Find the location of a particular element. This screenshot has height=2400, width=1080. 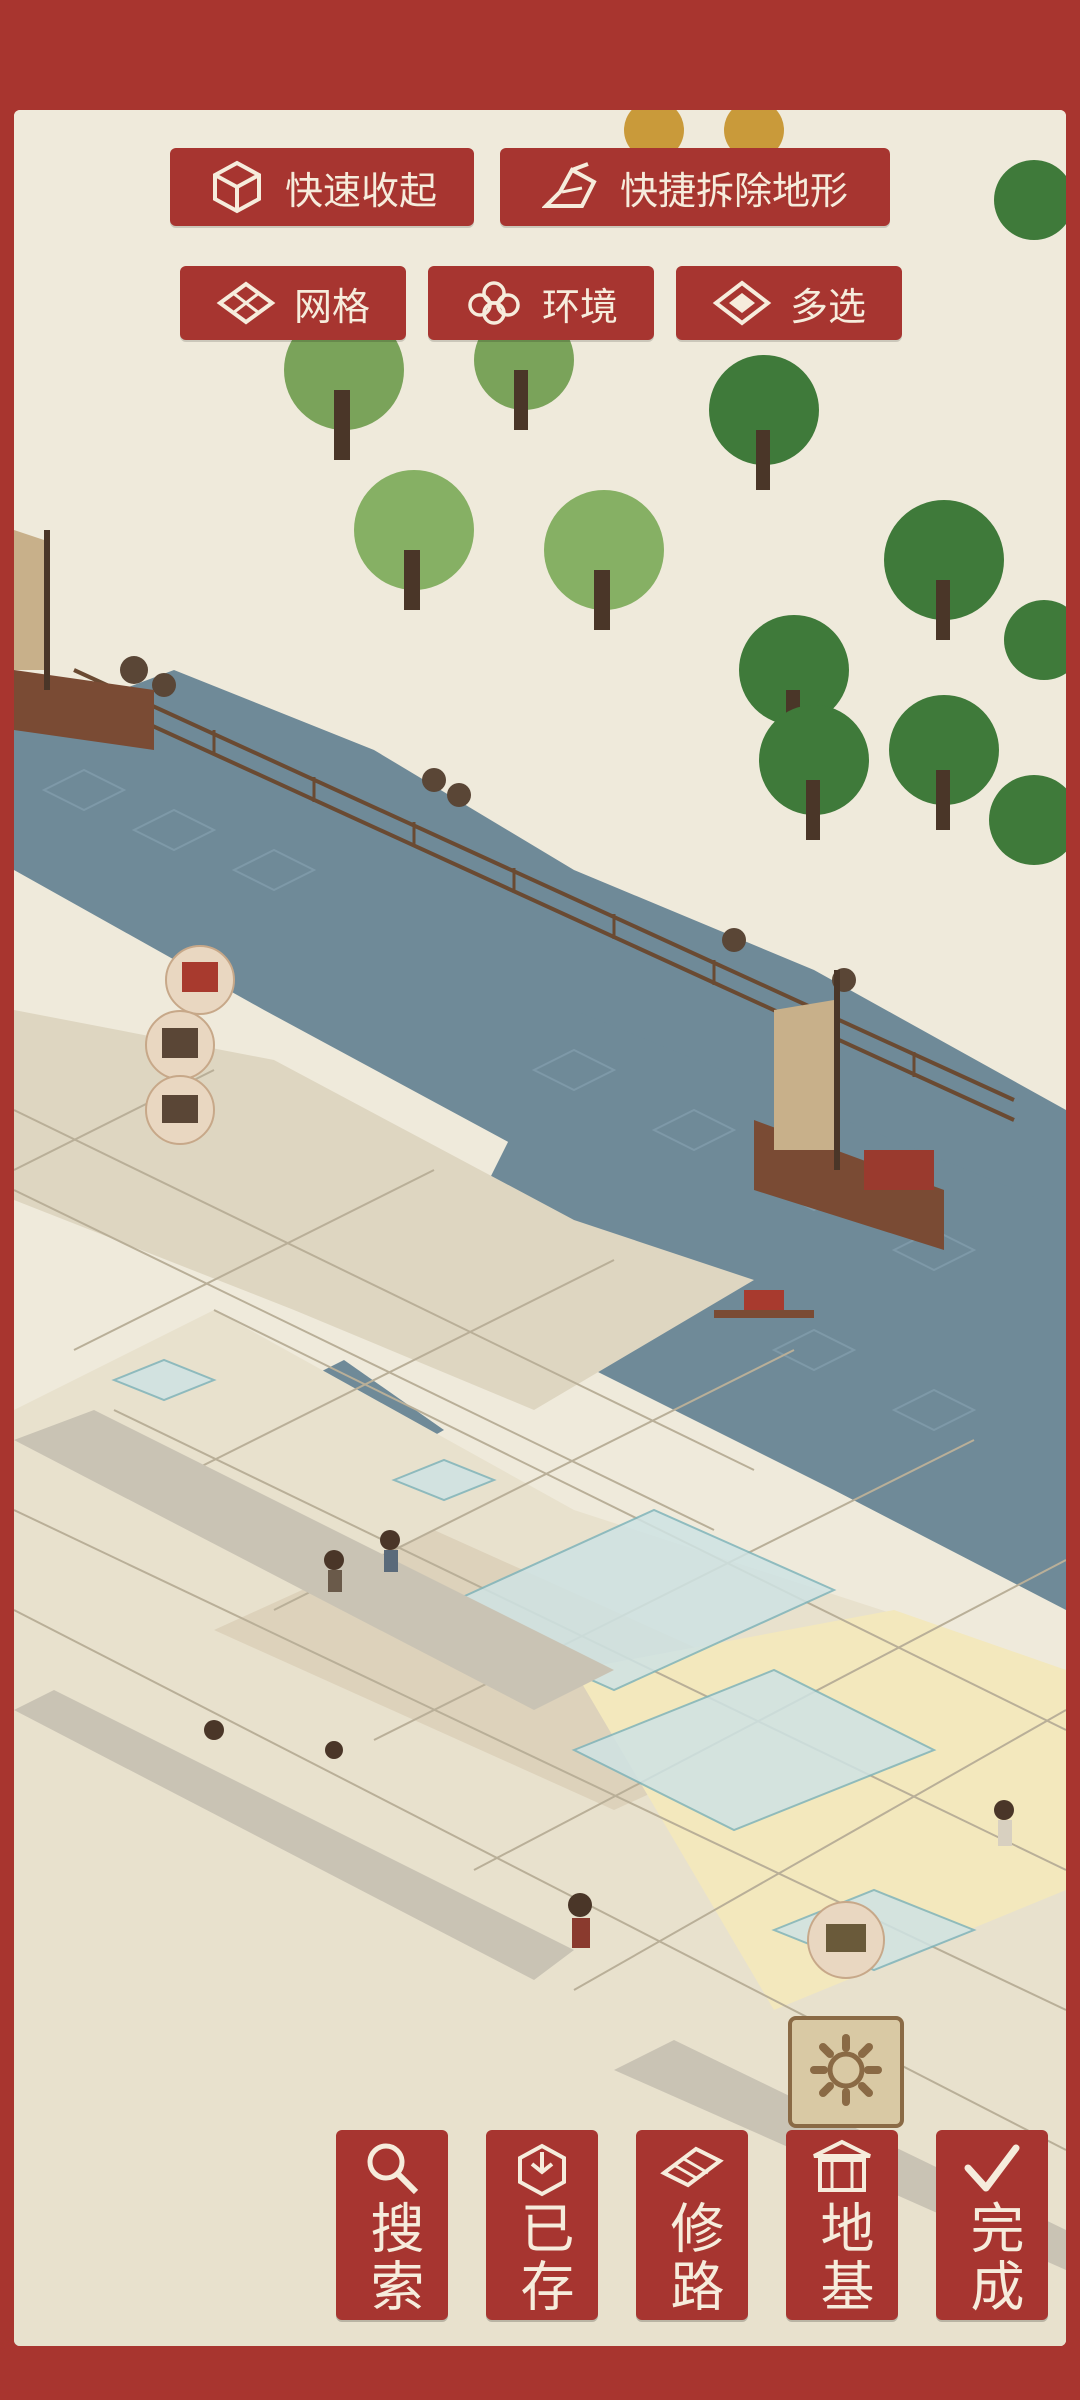

search-icon is located at coordinates (392, 2168).